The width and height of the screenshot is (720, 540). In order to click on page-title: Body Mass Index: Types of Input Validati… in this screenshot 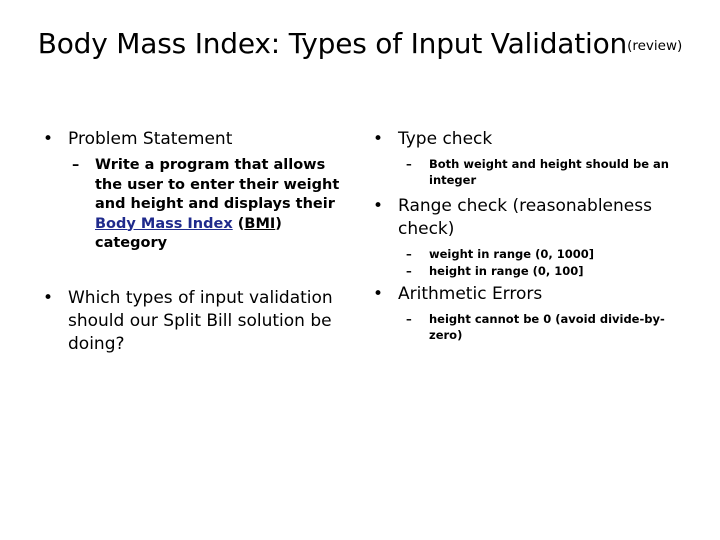, I will do `click(360, 44)`.